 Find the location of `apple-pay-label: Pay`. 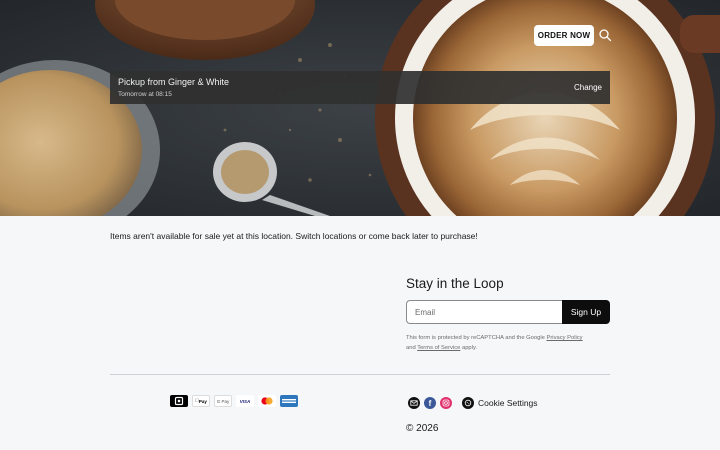

apple-pay-label: Pay is located at coordinates (201, 401).